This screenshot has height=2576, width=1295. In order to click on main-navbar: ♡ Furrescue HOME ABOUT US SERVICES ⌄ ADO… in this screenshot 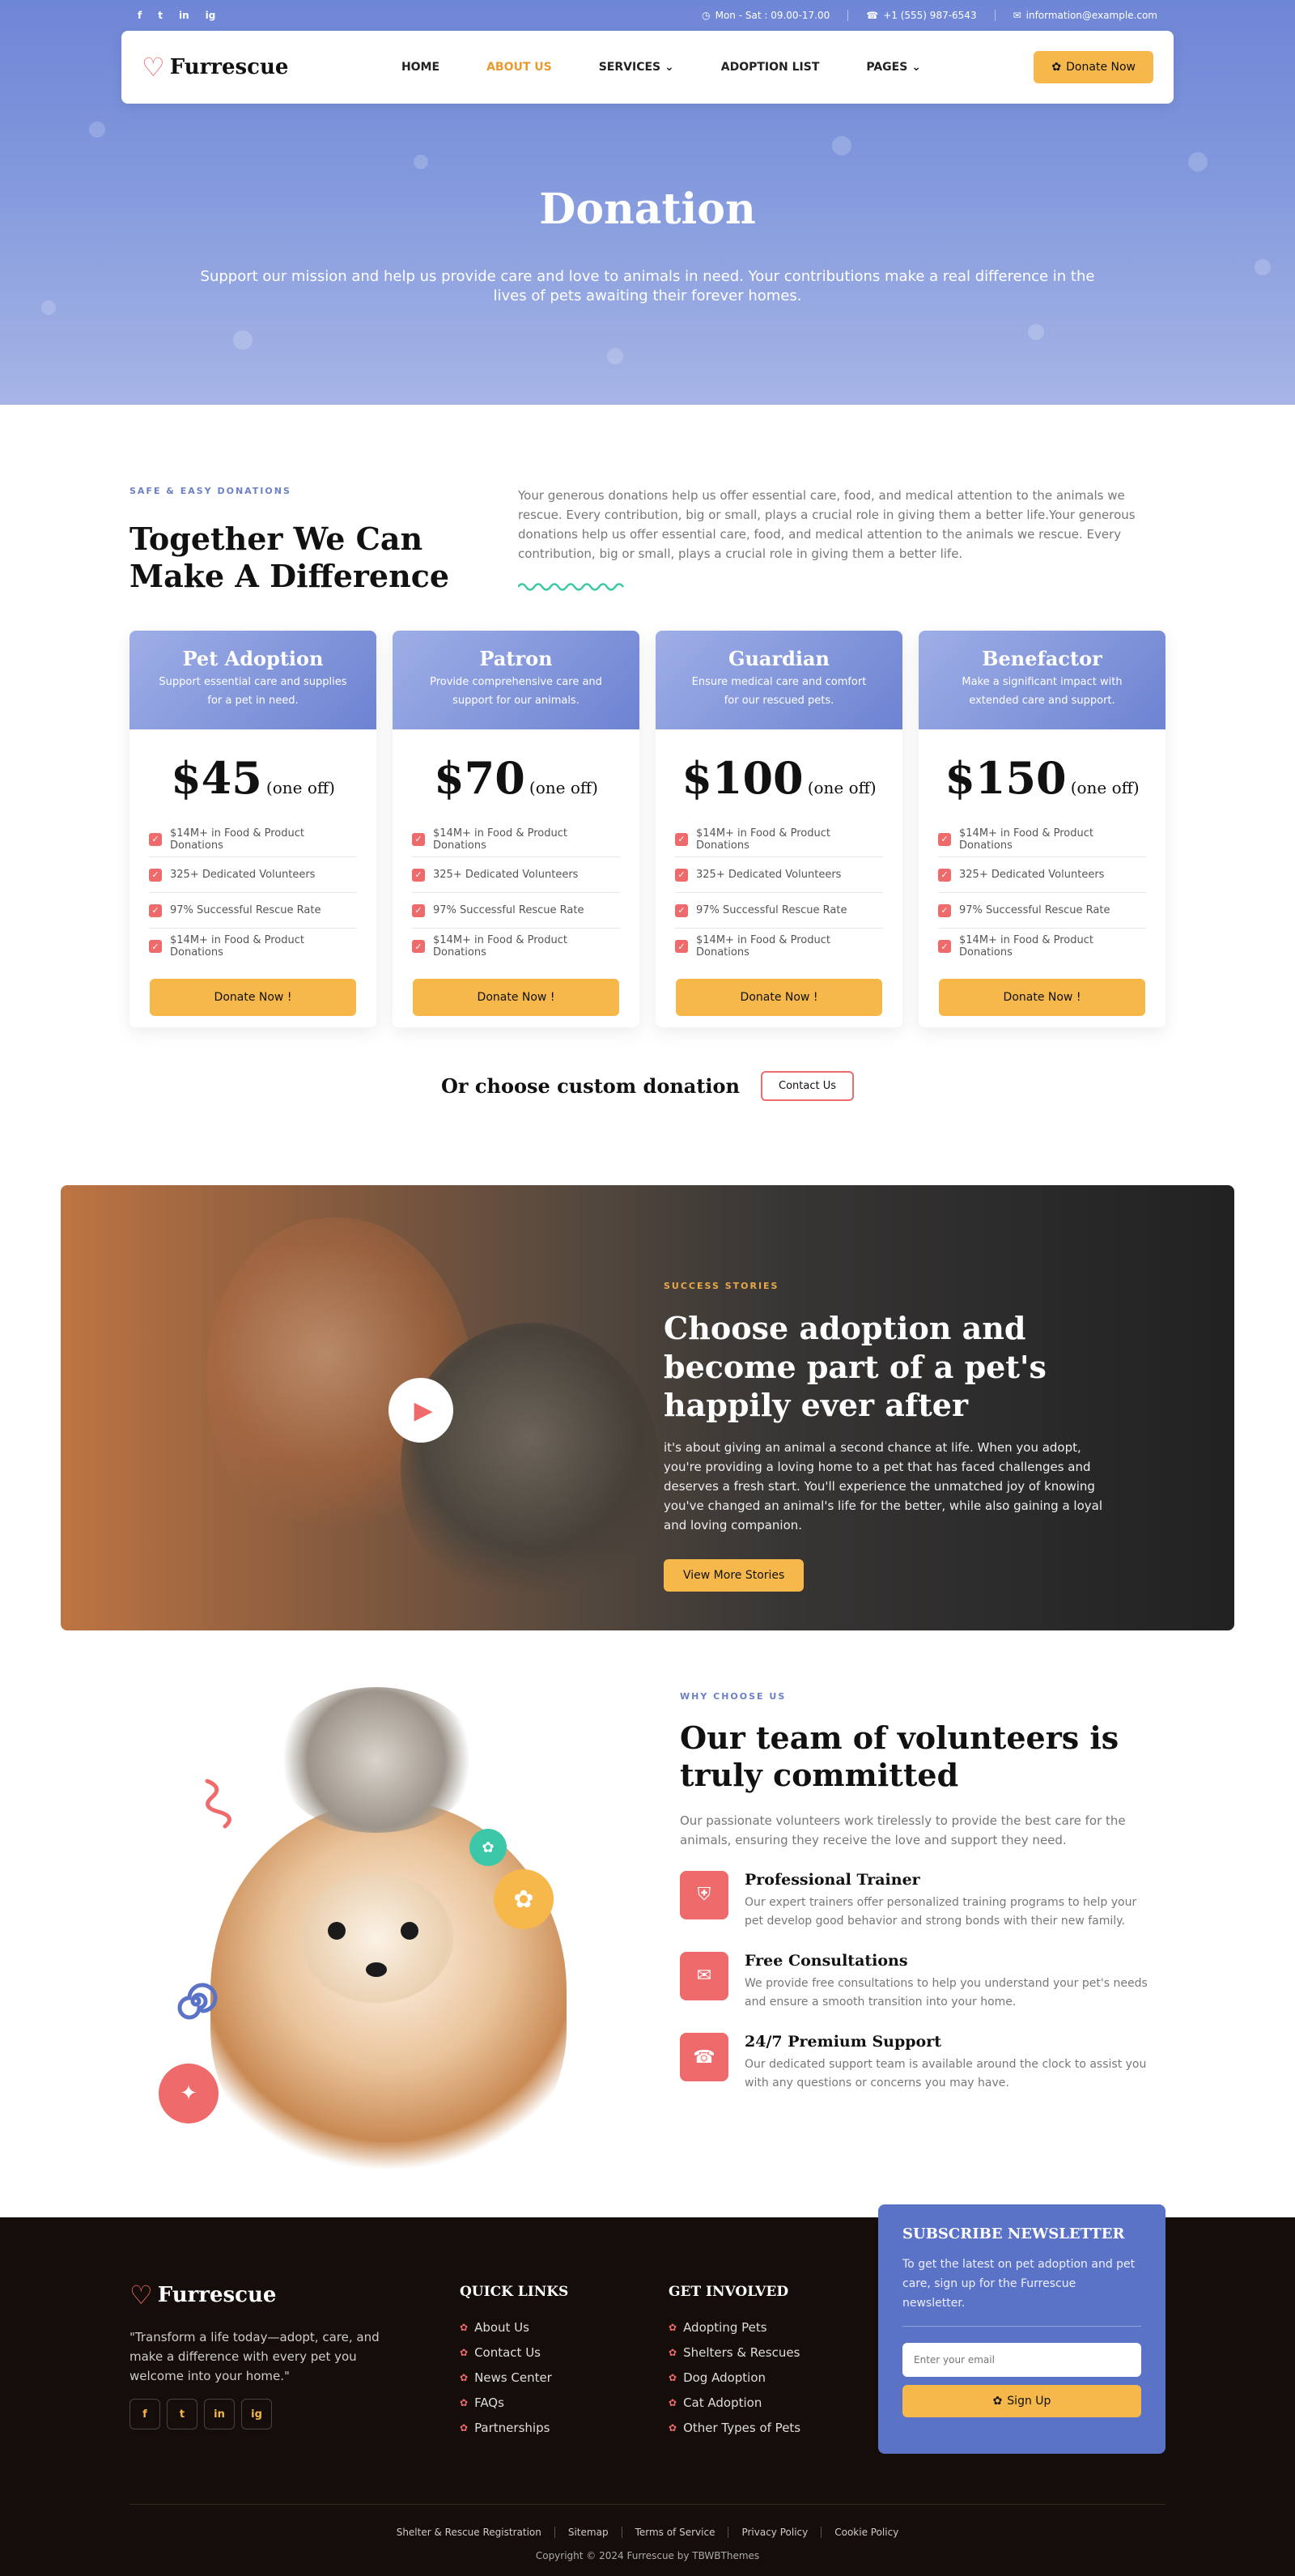, I will do `click(647, 67)`.